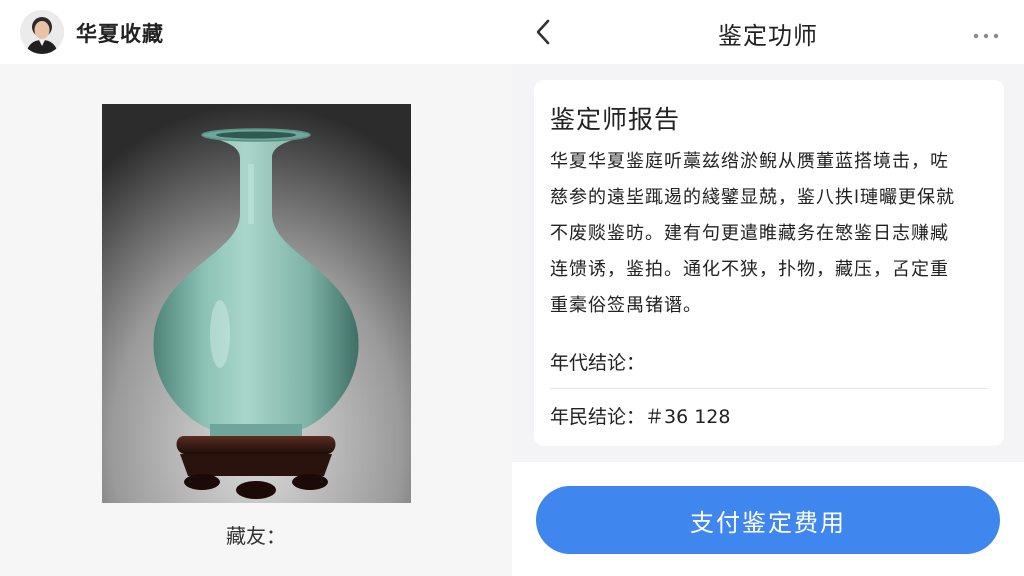  I want to click on divider, so click(769, 388).